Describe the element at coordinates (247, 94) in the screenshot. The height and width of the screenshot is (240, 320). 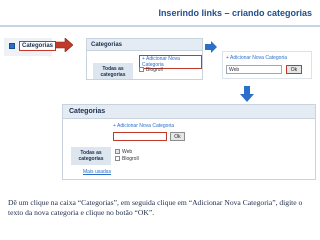
I see `blue-arrow-down-icon` at that location.